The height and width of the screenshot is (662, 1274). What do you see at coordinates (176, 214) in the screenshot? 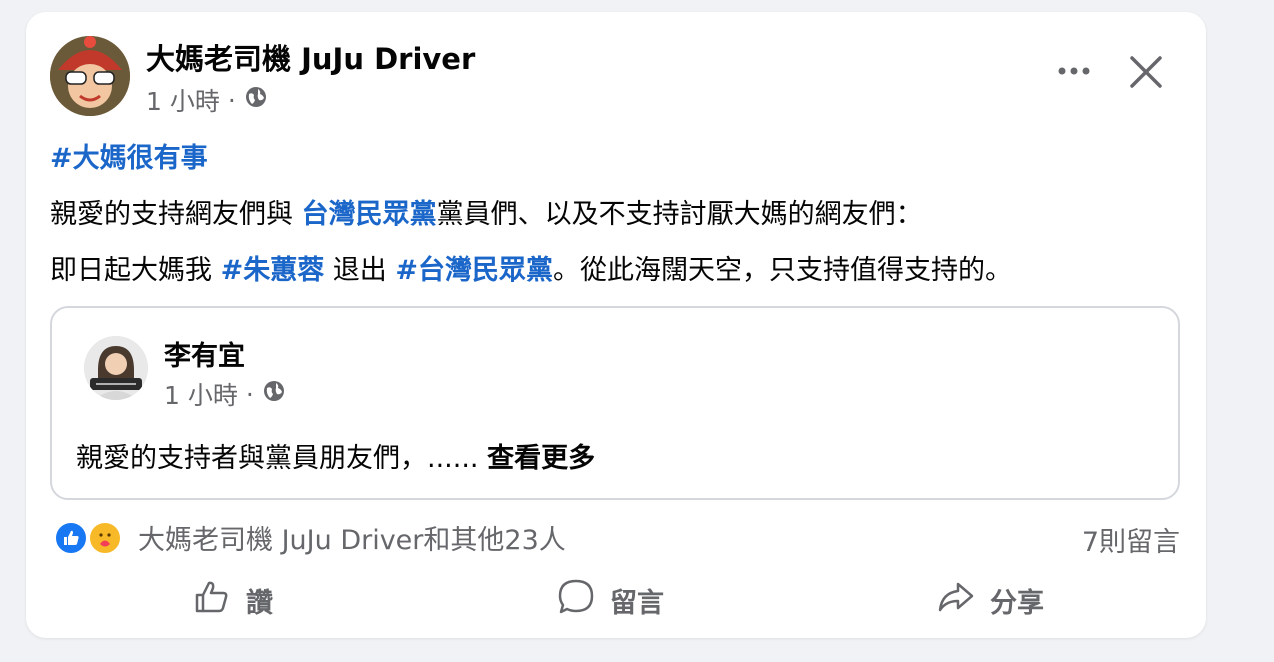
I see `post-text-segment: 親愛的支持網友們與` at bounding box center [176, 214].